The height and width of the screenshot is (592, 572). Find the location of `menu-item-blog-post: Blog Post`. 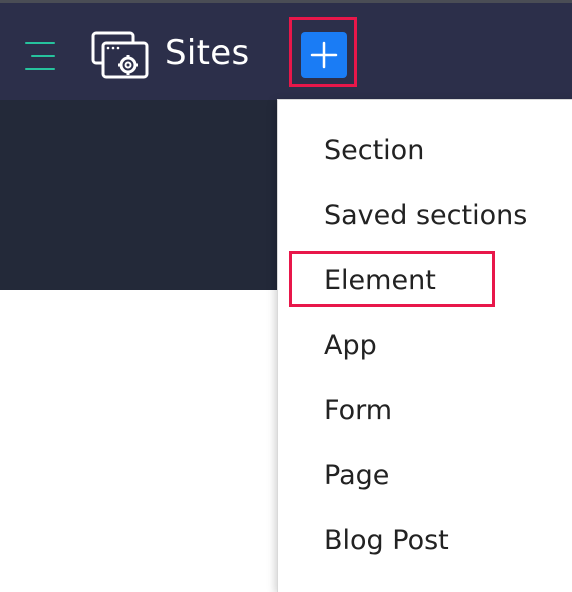

menu-item-blog-post: Blog Post is located at coordinates (386, 541).